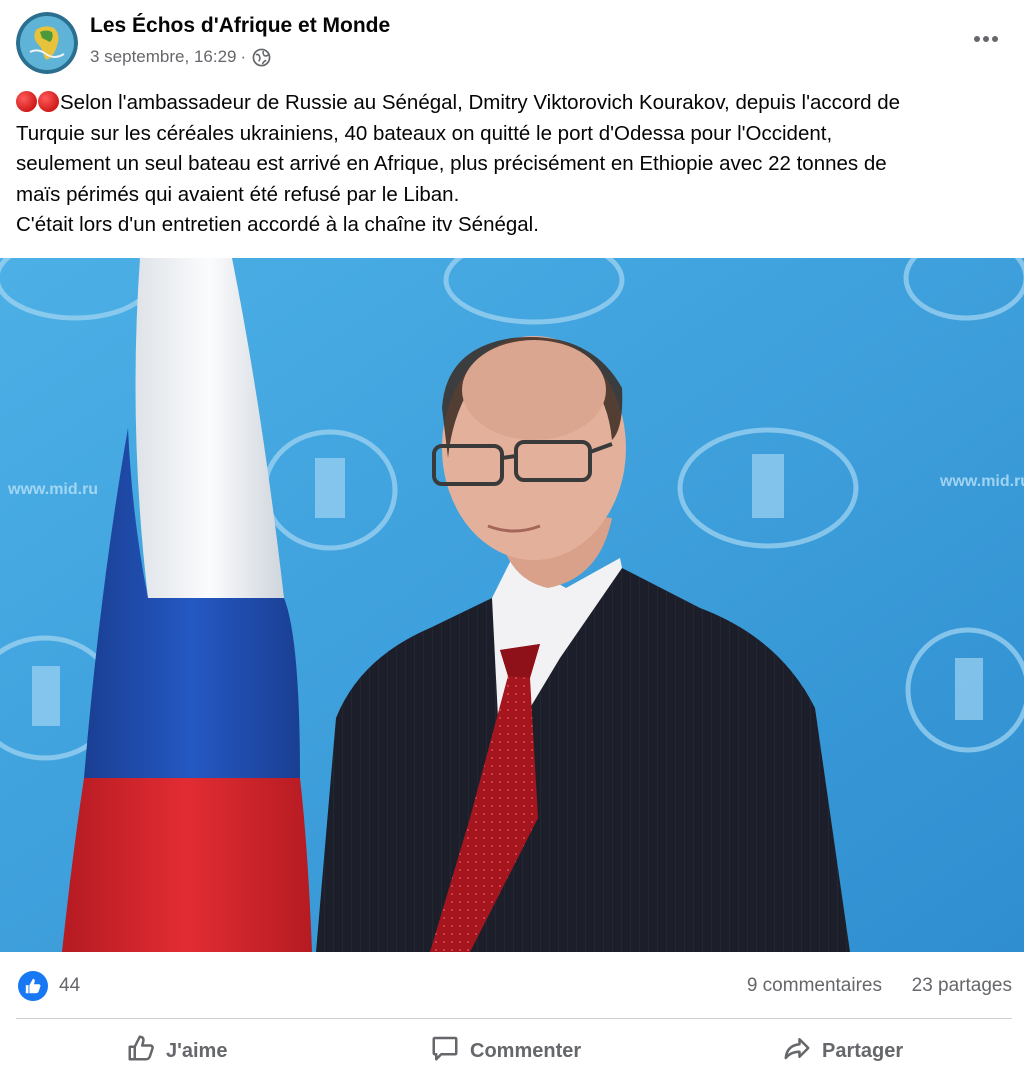 The width and height of the screenshot is (1024, 1078). Describe the element at coordinates (47, 43) in the screenshot. I see `page-avatar` at that location.